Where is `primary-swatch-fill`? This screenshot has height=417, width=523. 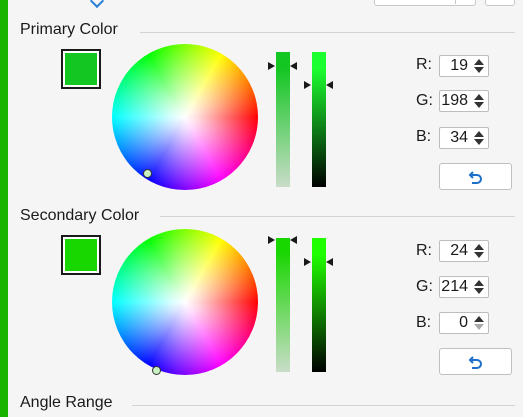 primary-swatch-fill is located at coordinates (81, 69).